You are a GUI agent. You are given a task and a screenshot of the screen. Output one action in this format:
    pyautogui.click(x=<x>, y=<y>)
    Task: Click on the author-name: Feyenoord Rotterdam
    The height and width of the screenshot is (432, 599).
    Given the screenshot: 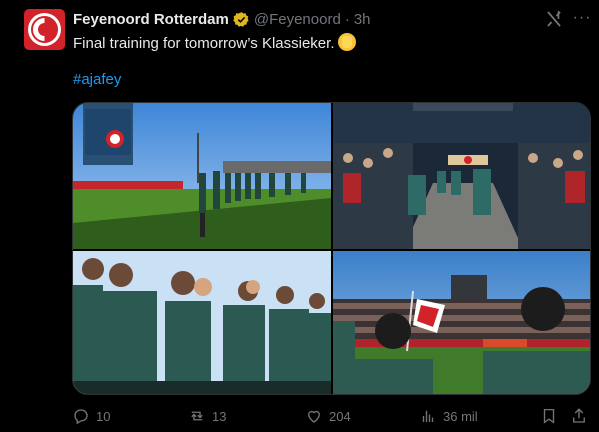 What is the action you would take?
    pyautogui.click(x=151, y=19)
    